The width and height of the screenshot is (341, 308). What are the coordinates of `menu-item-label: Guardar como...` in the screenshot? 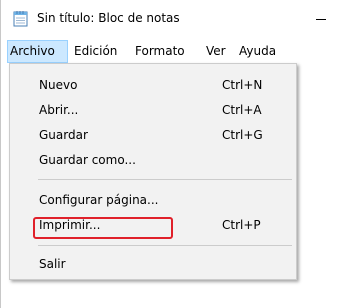 It's located at (87, 160).